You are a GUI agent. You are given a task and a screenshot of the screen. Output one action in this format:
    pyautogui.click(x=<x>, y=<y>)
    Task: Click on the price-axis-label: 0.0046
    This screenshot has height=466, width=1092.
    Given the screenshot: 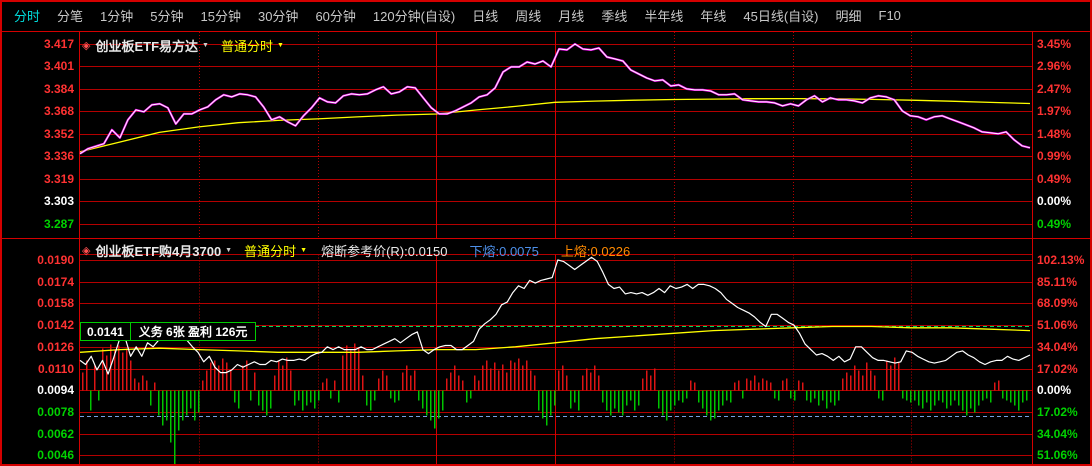 What is the action you would take?
    pyautogui.click(x=55, y=455)
    